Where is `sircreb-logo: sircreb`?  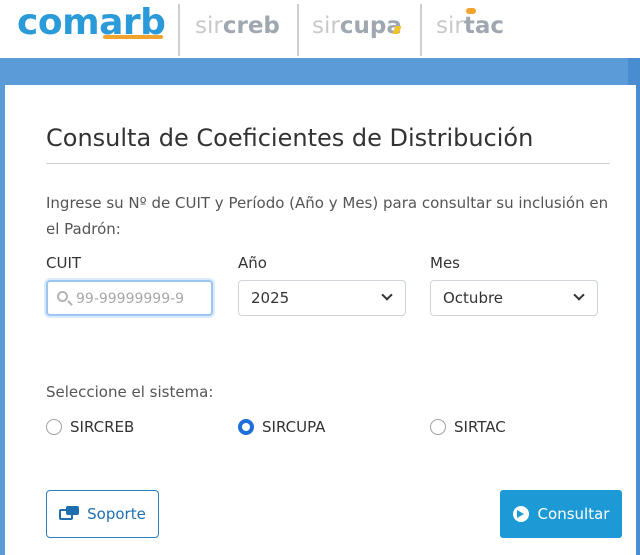 sircreb-logo: sircreb is located at coordinates (237, 26).